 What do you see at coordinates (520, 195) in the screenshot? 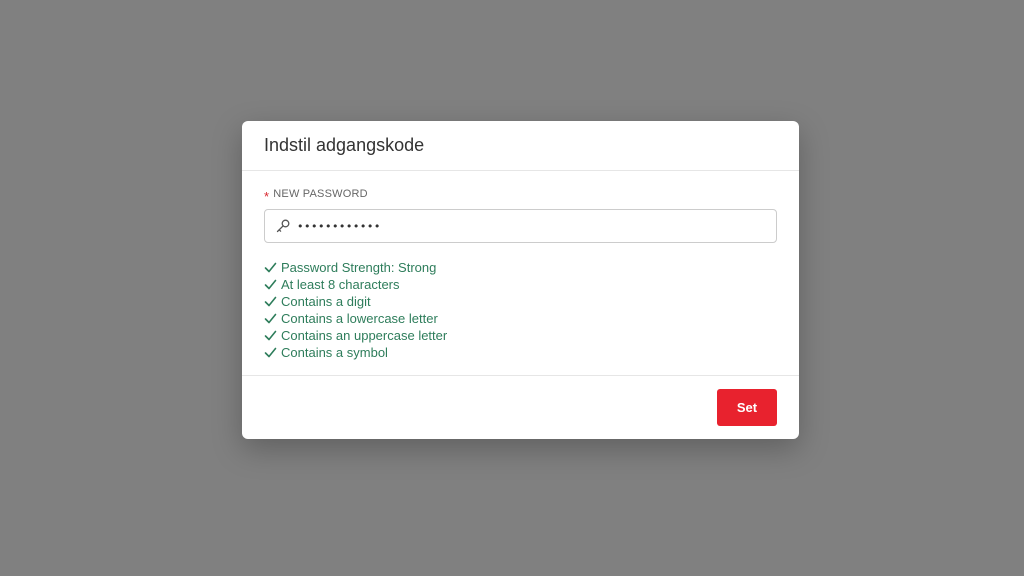
I see `new-password-label: * NEW PASSWORD` at bounding box center [520, 195].